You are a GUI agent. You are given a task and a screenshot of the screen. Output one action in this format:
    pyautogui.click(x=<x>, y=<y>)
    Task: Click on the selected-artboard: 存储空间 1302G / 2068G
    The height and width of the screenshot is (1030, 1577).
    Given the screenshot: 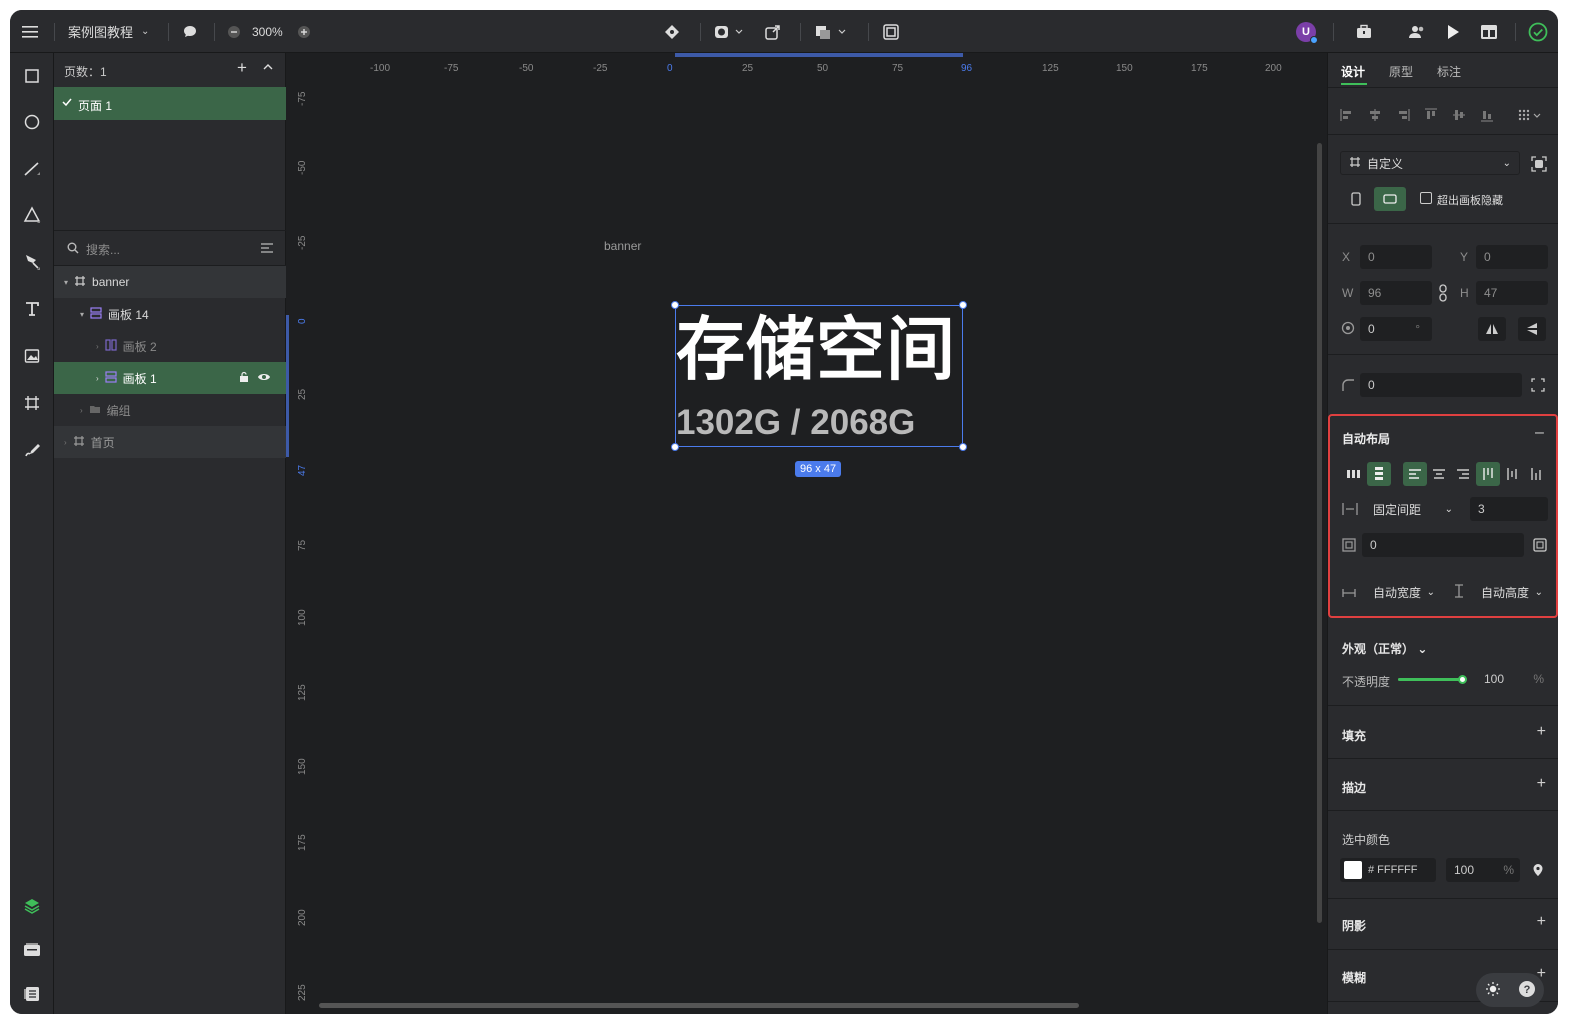 What is the action you would take?
    pyautogui.click(x=819, y=376)
    